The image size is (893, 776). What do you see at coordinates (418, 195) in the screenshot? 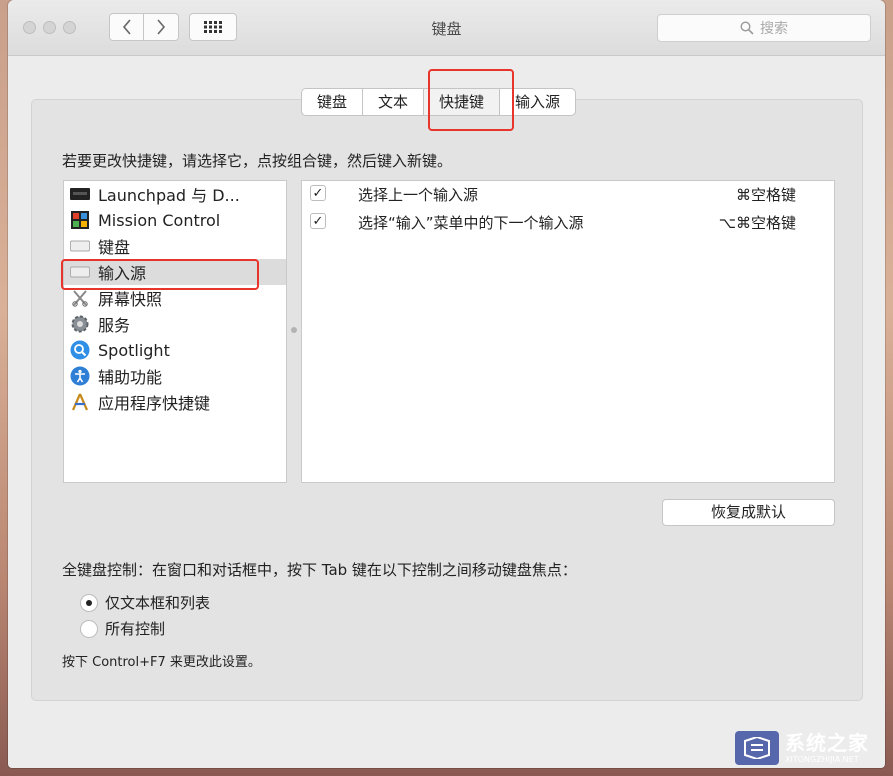
I see `shortcut-name: 选择上一个输入源` at bounding box center [418, 195].